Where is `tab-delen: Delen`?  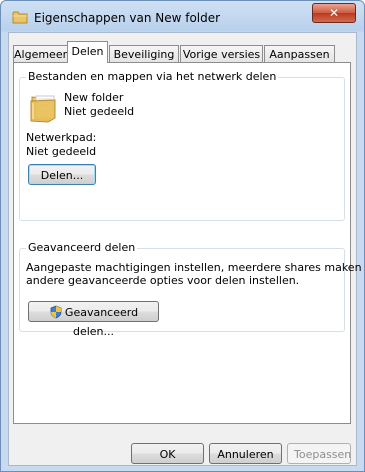 tab-delen: Delen is located at coordinates (87, 52).